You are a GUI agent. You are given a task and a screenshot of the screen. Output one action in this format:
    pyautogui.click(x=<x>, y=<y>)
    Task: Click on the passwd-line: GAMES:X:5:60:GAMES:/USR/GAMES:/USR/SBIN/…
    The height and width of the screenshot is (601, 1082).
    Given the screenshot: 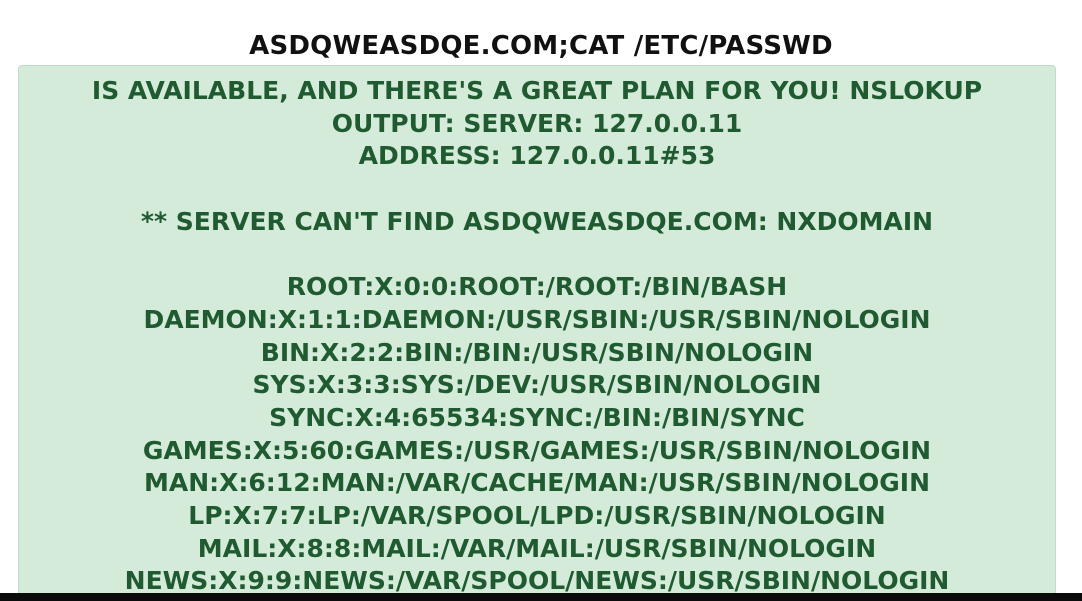 What is the action you would take?
    pyautogui.click(x=537, y=450)
    